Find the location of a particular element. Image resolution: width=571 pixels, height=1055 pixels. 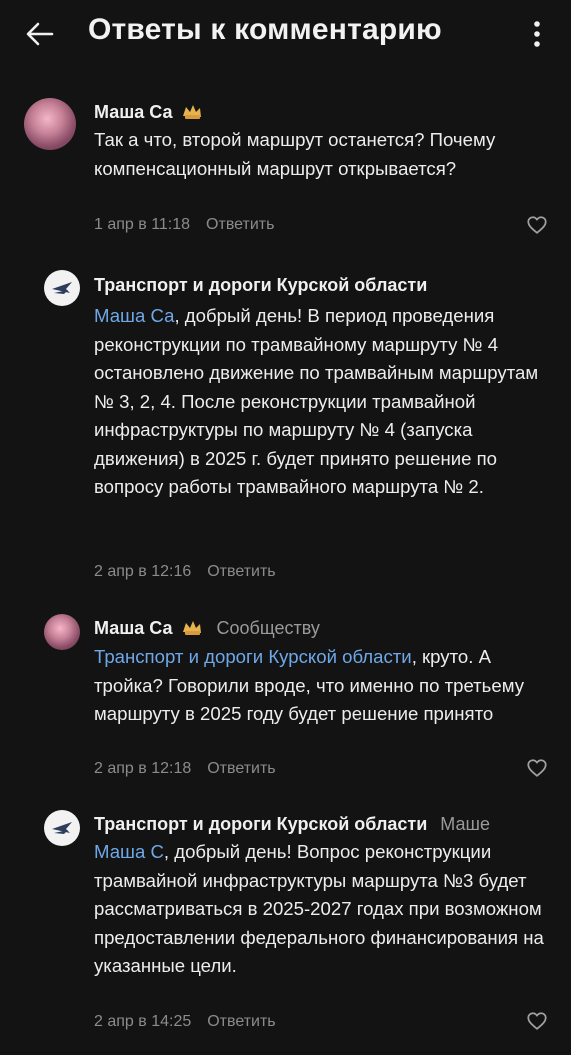

comment-header: Маша Са is located at coordinates (148, 113).